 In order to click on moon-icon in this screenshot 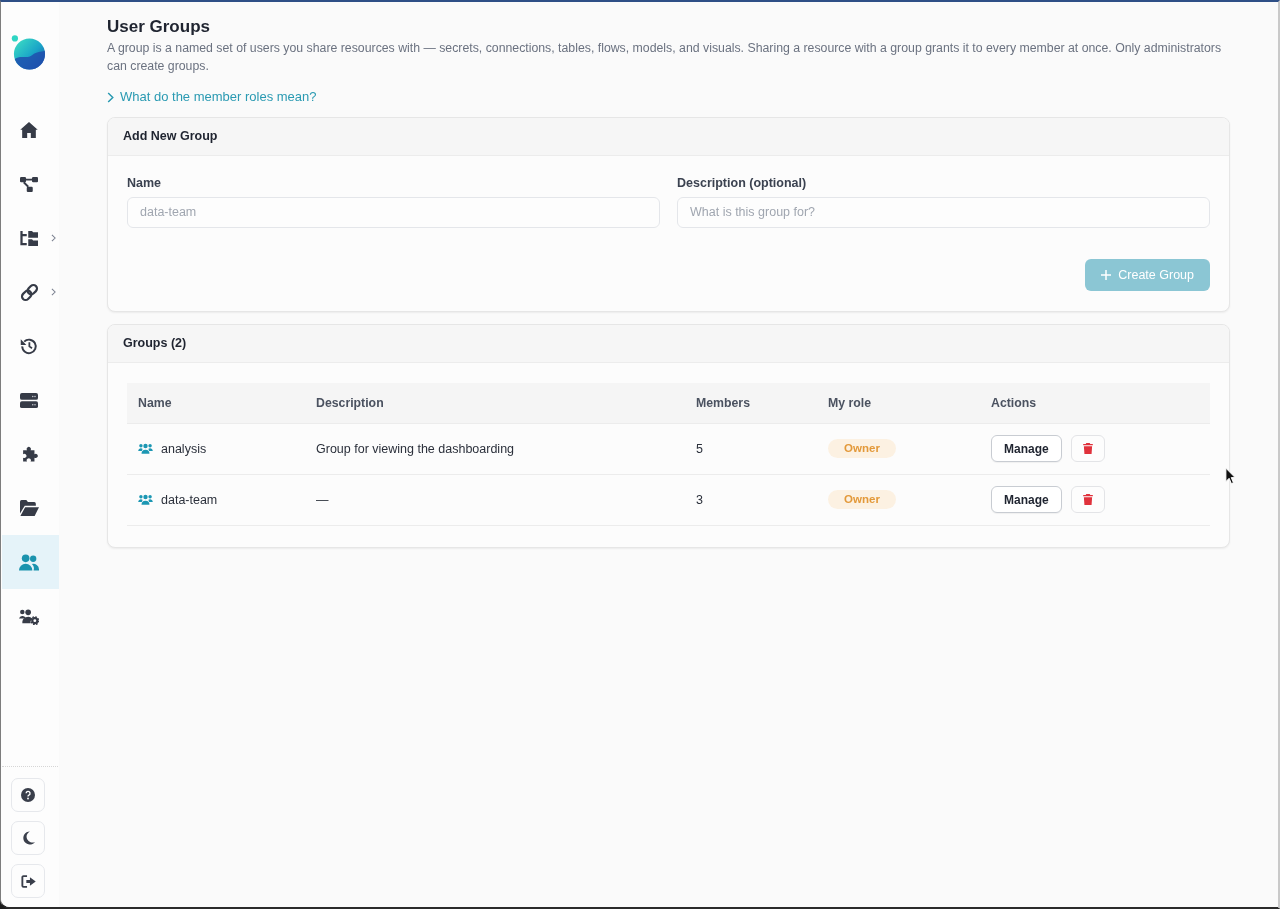, I will do `click(28, 838)`.